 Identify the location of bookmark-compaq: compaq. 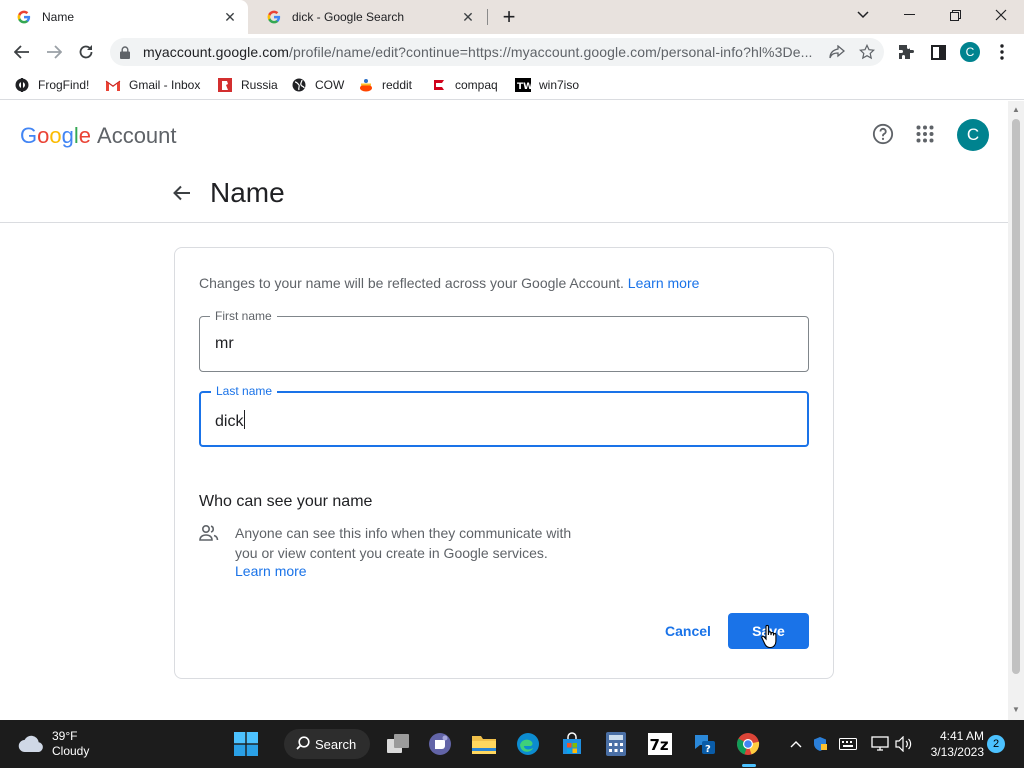
(464, 85).